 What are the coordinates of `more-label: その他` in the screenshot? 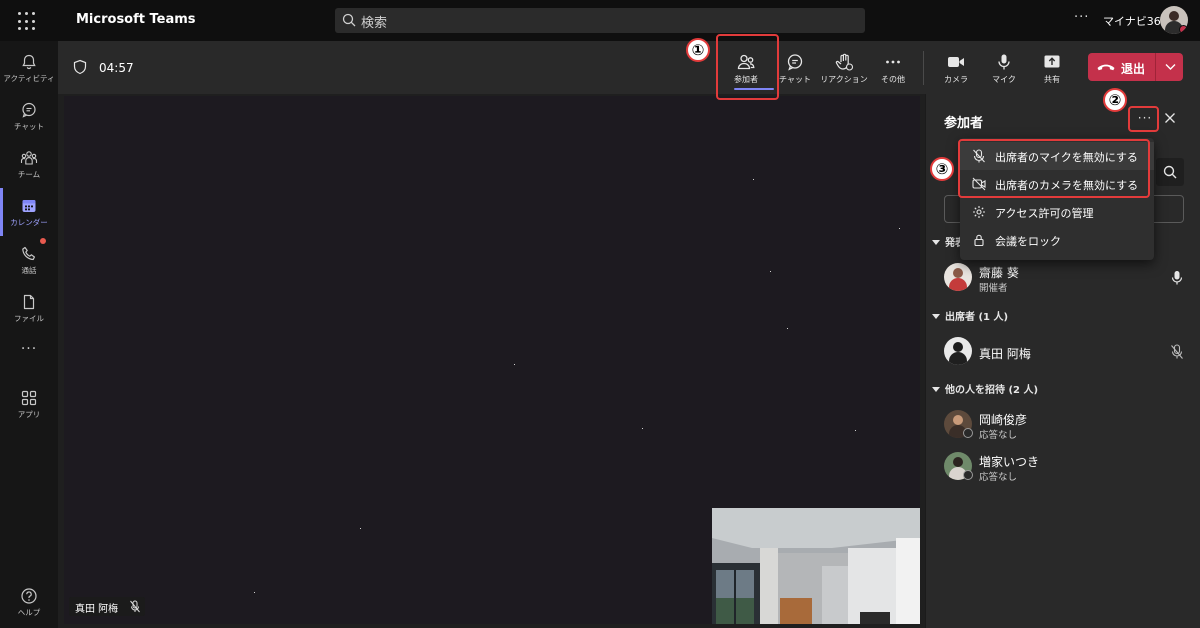 It's located at (893, 79).